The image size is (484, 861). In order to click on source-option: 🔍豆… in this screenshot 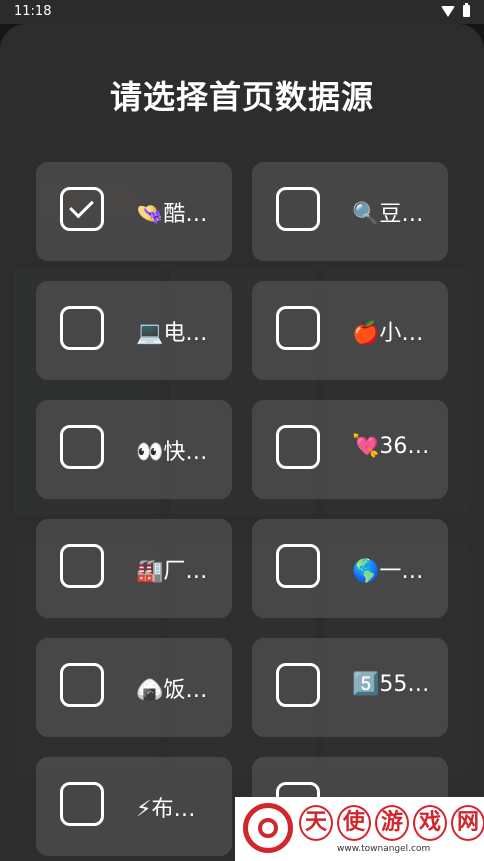, I will do `click(350, 211)`.